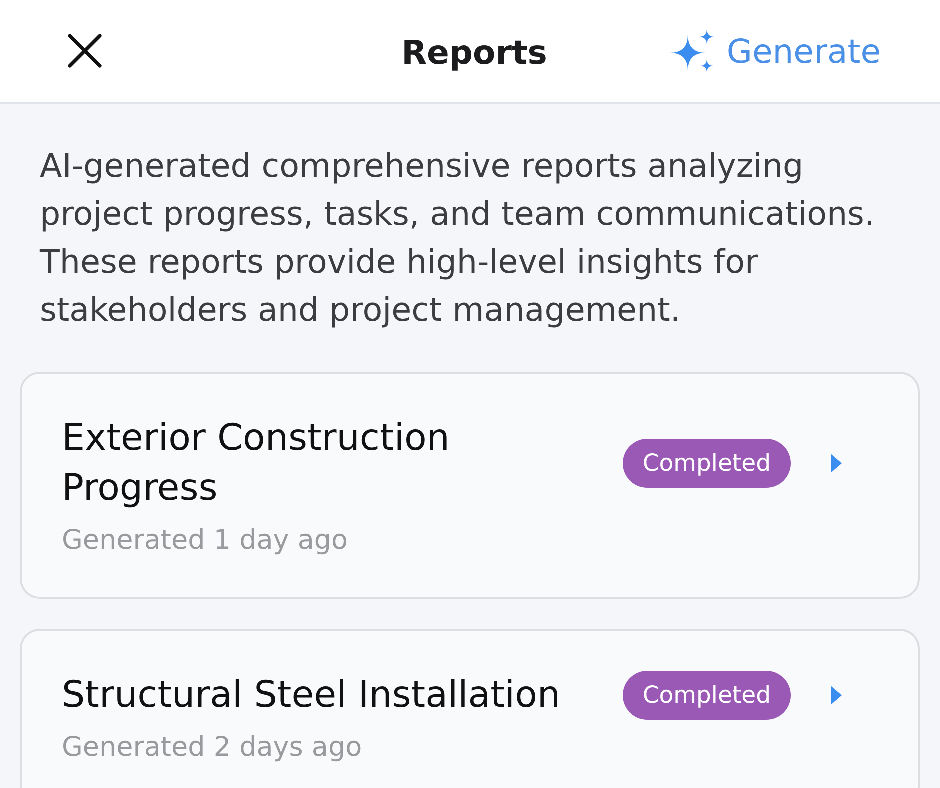  I want to click on close-button, so click(85, 51).